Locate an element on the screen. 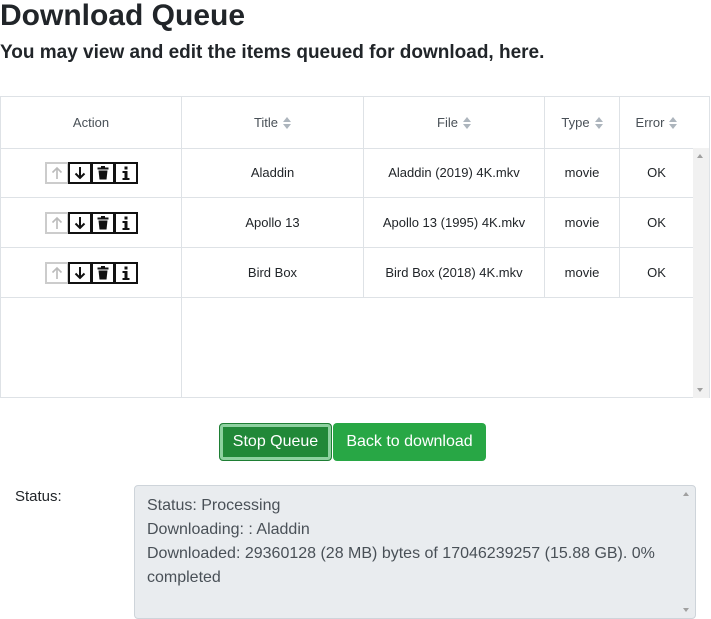  table-row: Bird Box Bird Box (2018) 4K.mkv movie OK is located at coordinates (347, 273).